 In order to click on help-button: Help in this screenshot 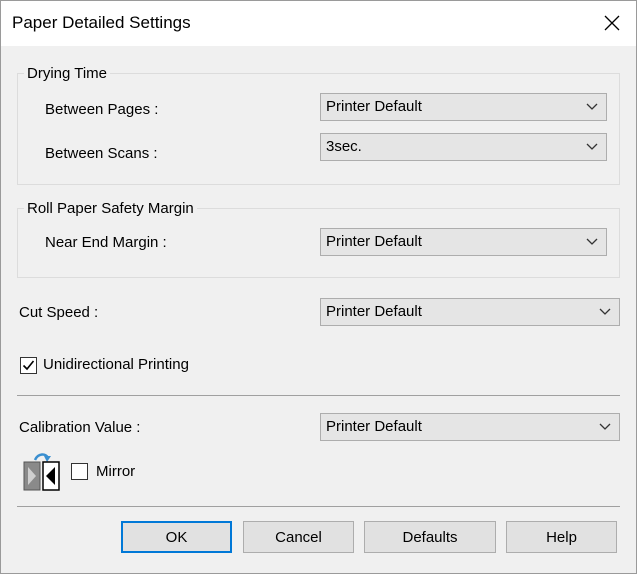, I will do `click(561, 537)`.